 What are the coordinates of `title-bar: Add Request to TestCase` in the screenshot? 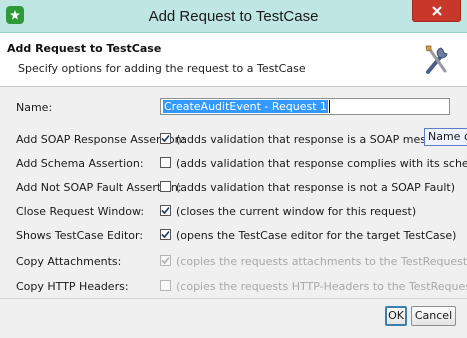 It's located at (233, 16).